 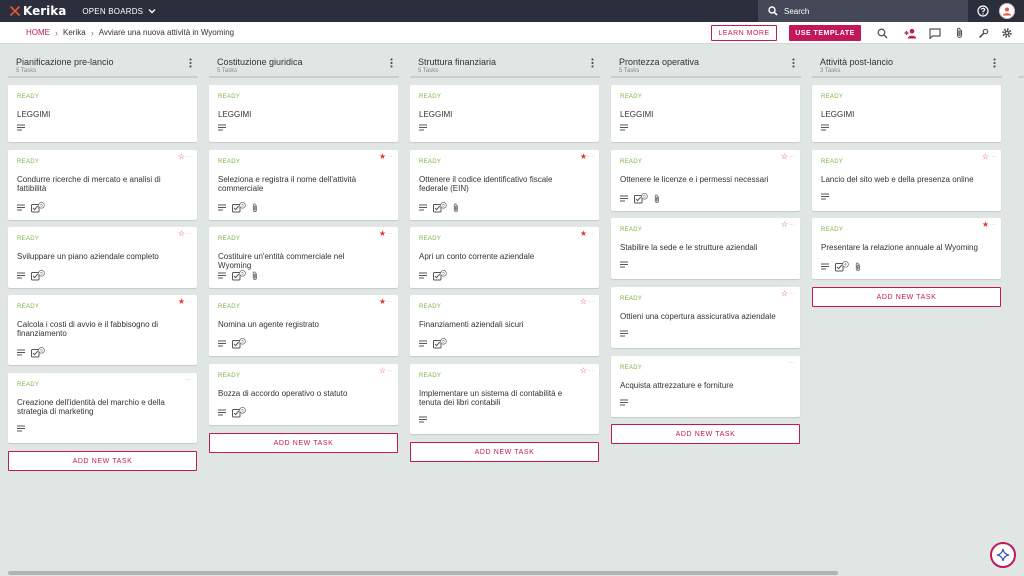 What do you see at coordinates (304, 65) in the screenshot?
I see `column-header: Costituzione giuridica 5 Tasks` at bounding box center [304, 65].